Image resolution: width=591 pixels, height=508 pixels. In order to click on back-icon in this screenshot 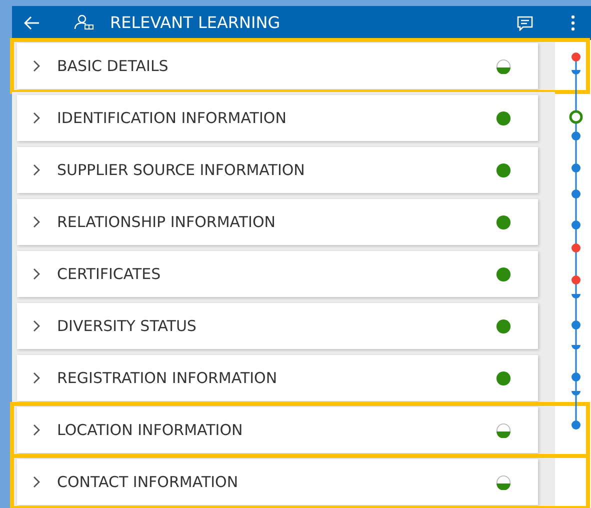, I will do `click(32, 23)`.